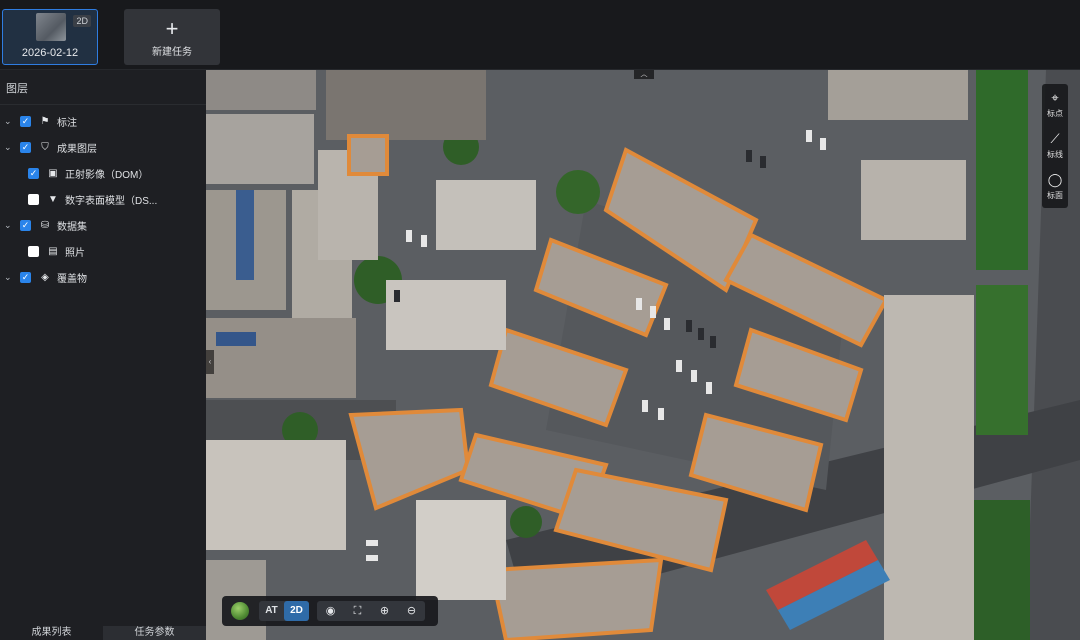 This screenshot has width=1080, height=640. What do you see at coordinates (384, 611) in the screenshot?
I see `zoom-in-icon: ⊕` at bounding box center [384, 611].